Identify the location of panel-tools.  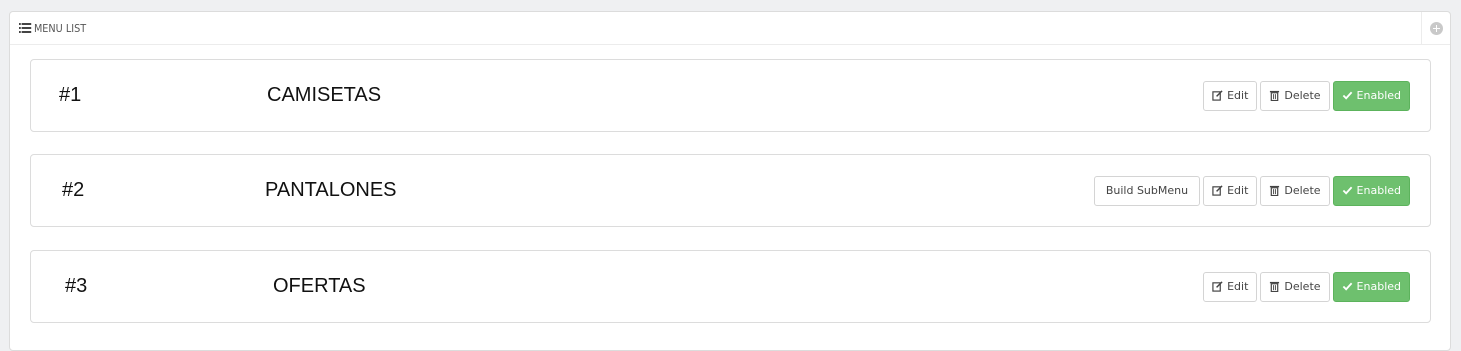
(1435, 28).